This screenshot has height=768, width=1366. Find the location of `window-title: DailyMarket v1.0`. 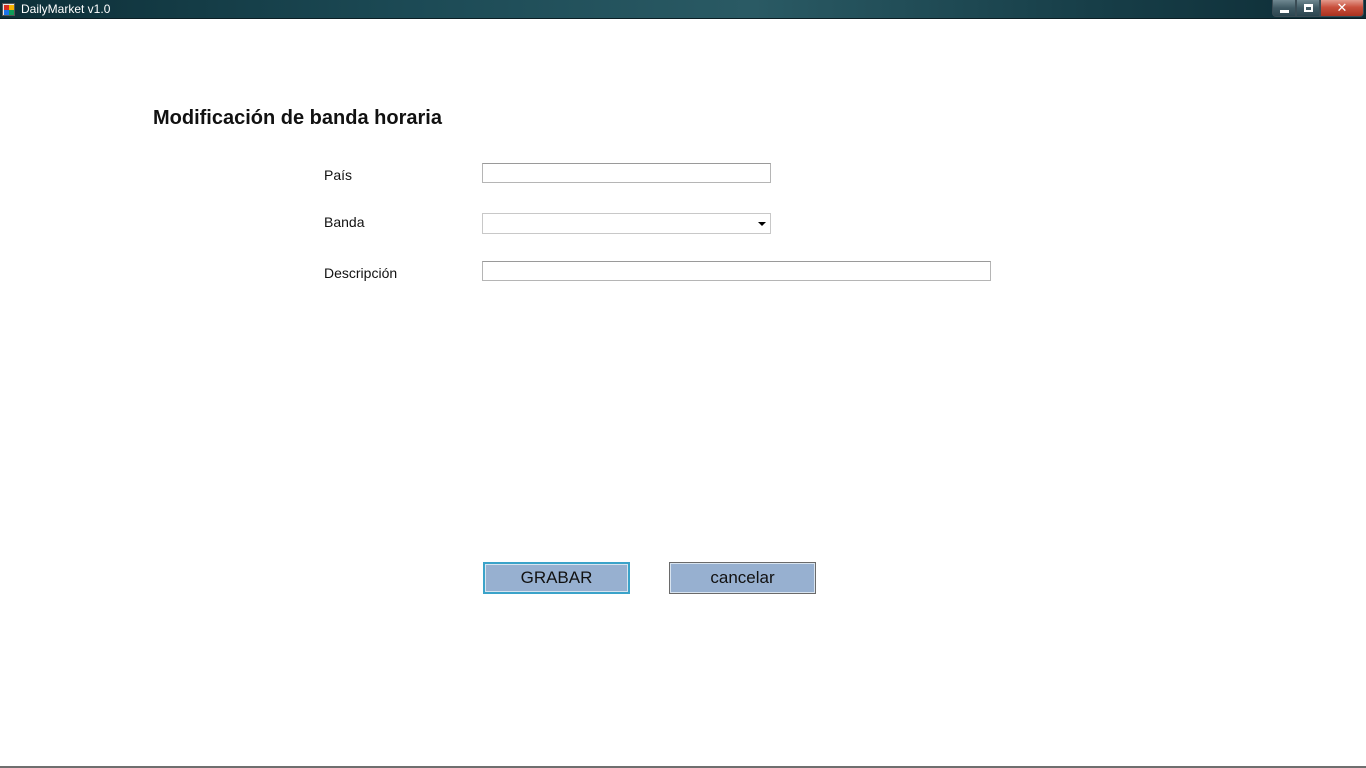

window-title: DailyMarket v1.0 is located at coordinates (66, 9).